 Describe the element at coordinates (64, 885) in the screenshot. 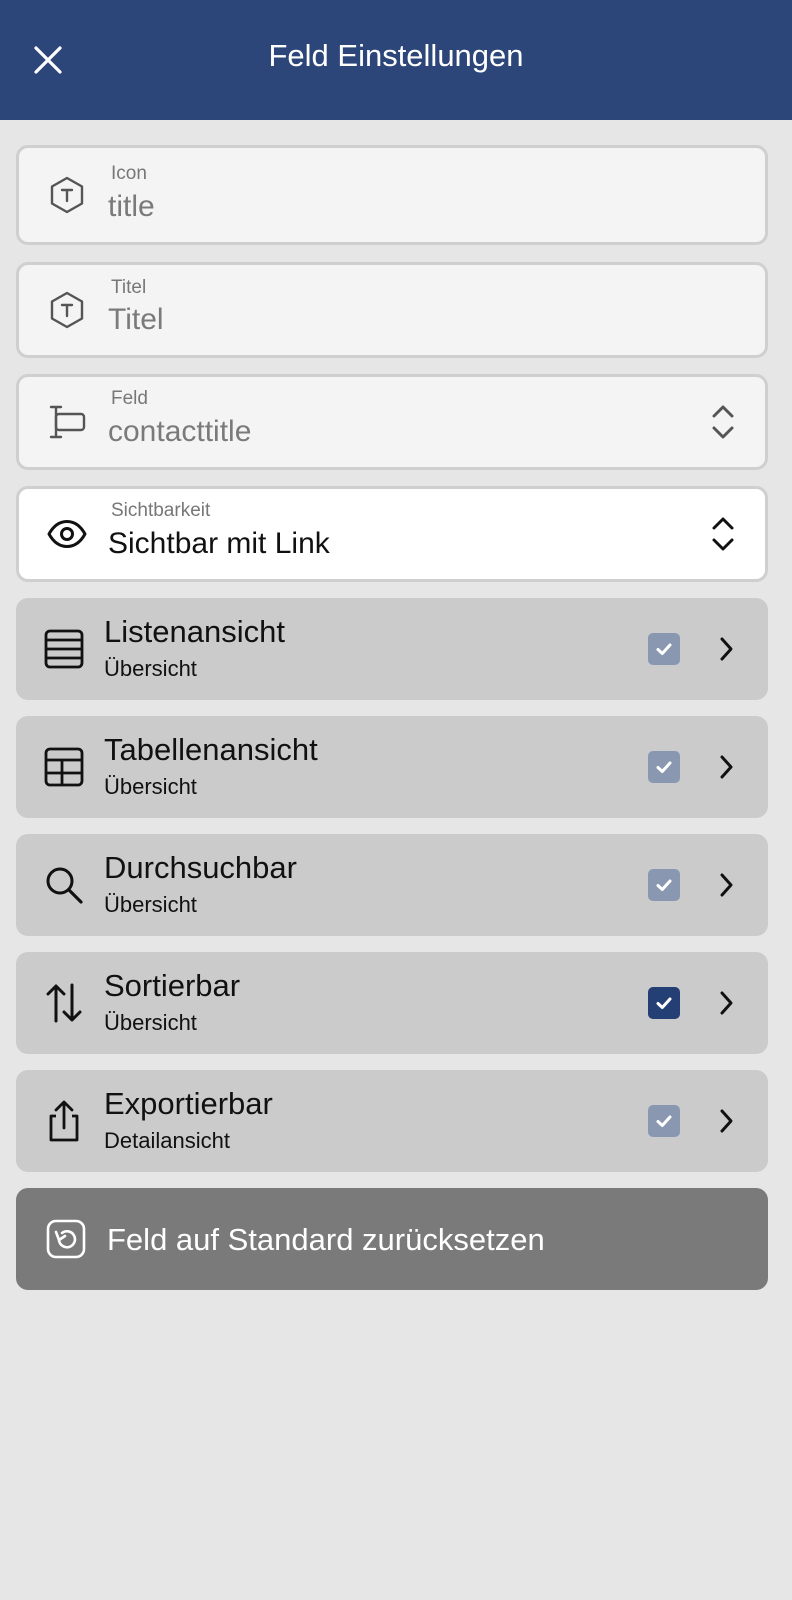

I see `search-icon` at that location.